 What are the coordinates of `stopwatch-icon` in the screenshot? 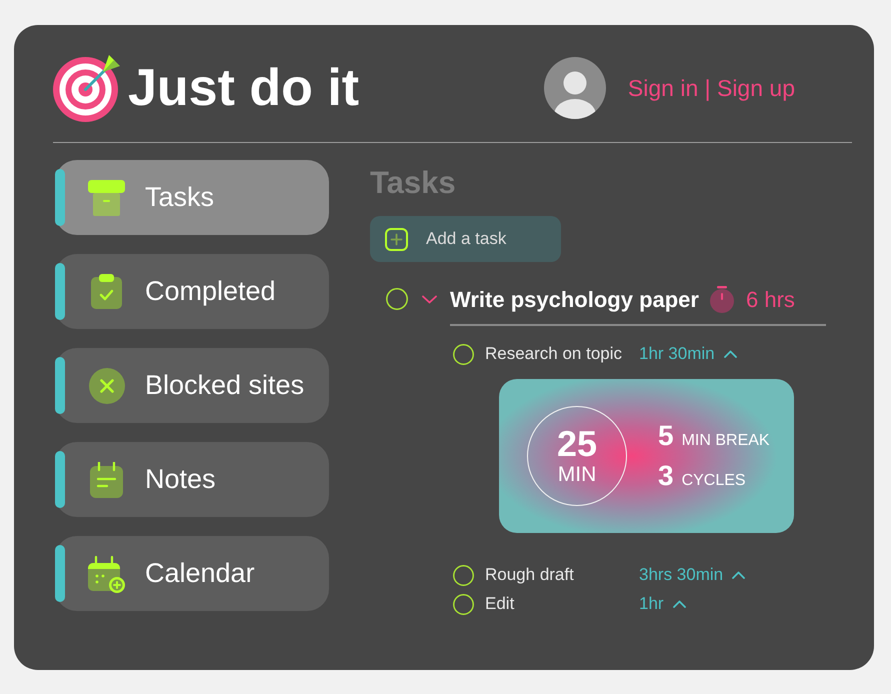 It's located at (722, 299).